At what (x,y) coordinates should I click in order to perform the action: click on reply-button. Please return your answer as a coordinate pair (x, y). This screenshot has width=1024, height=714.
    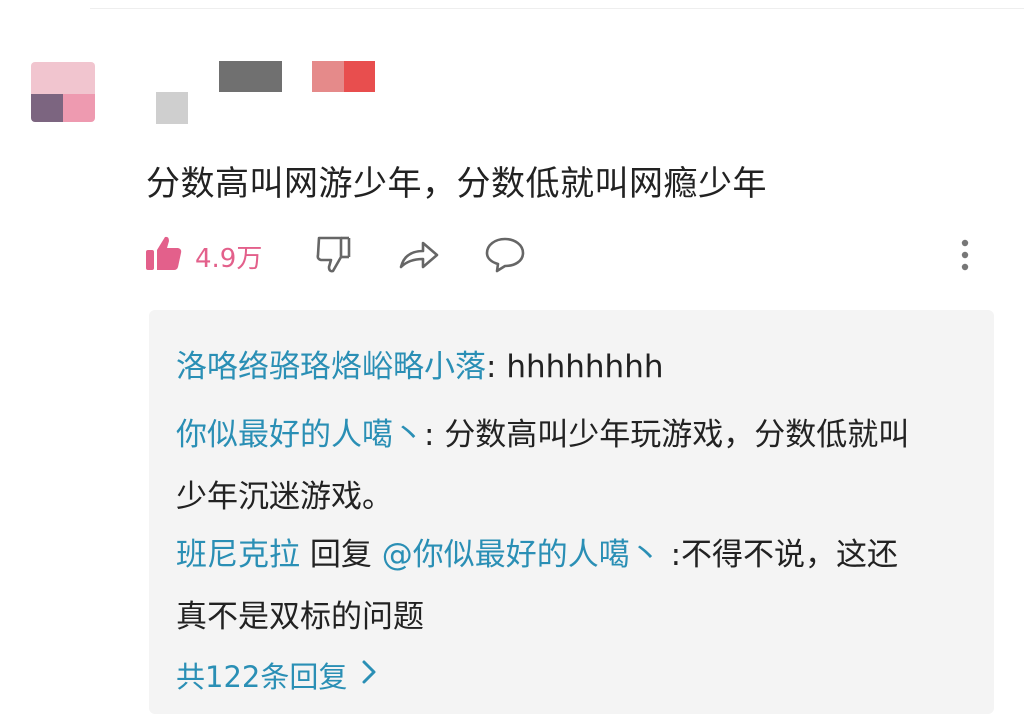
    Looking at the image, I should click on (505, 256).